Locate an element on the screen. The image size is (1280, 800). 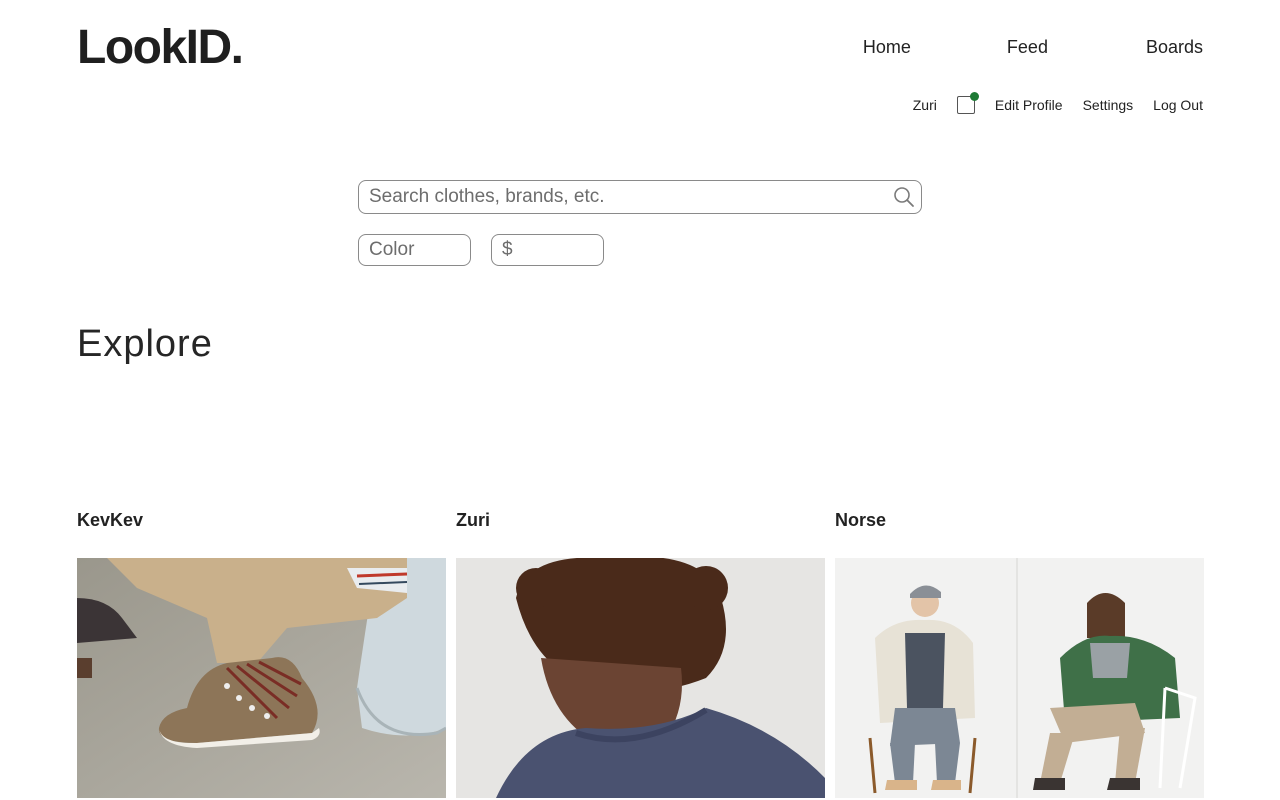
nav-home-link: Home is located at coordinates (887, 47).